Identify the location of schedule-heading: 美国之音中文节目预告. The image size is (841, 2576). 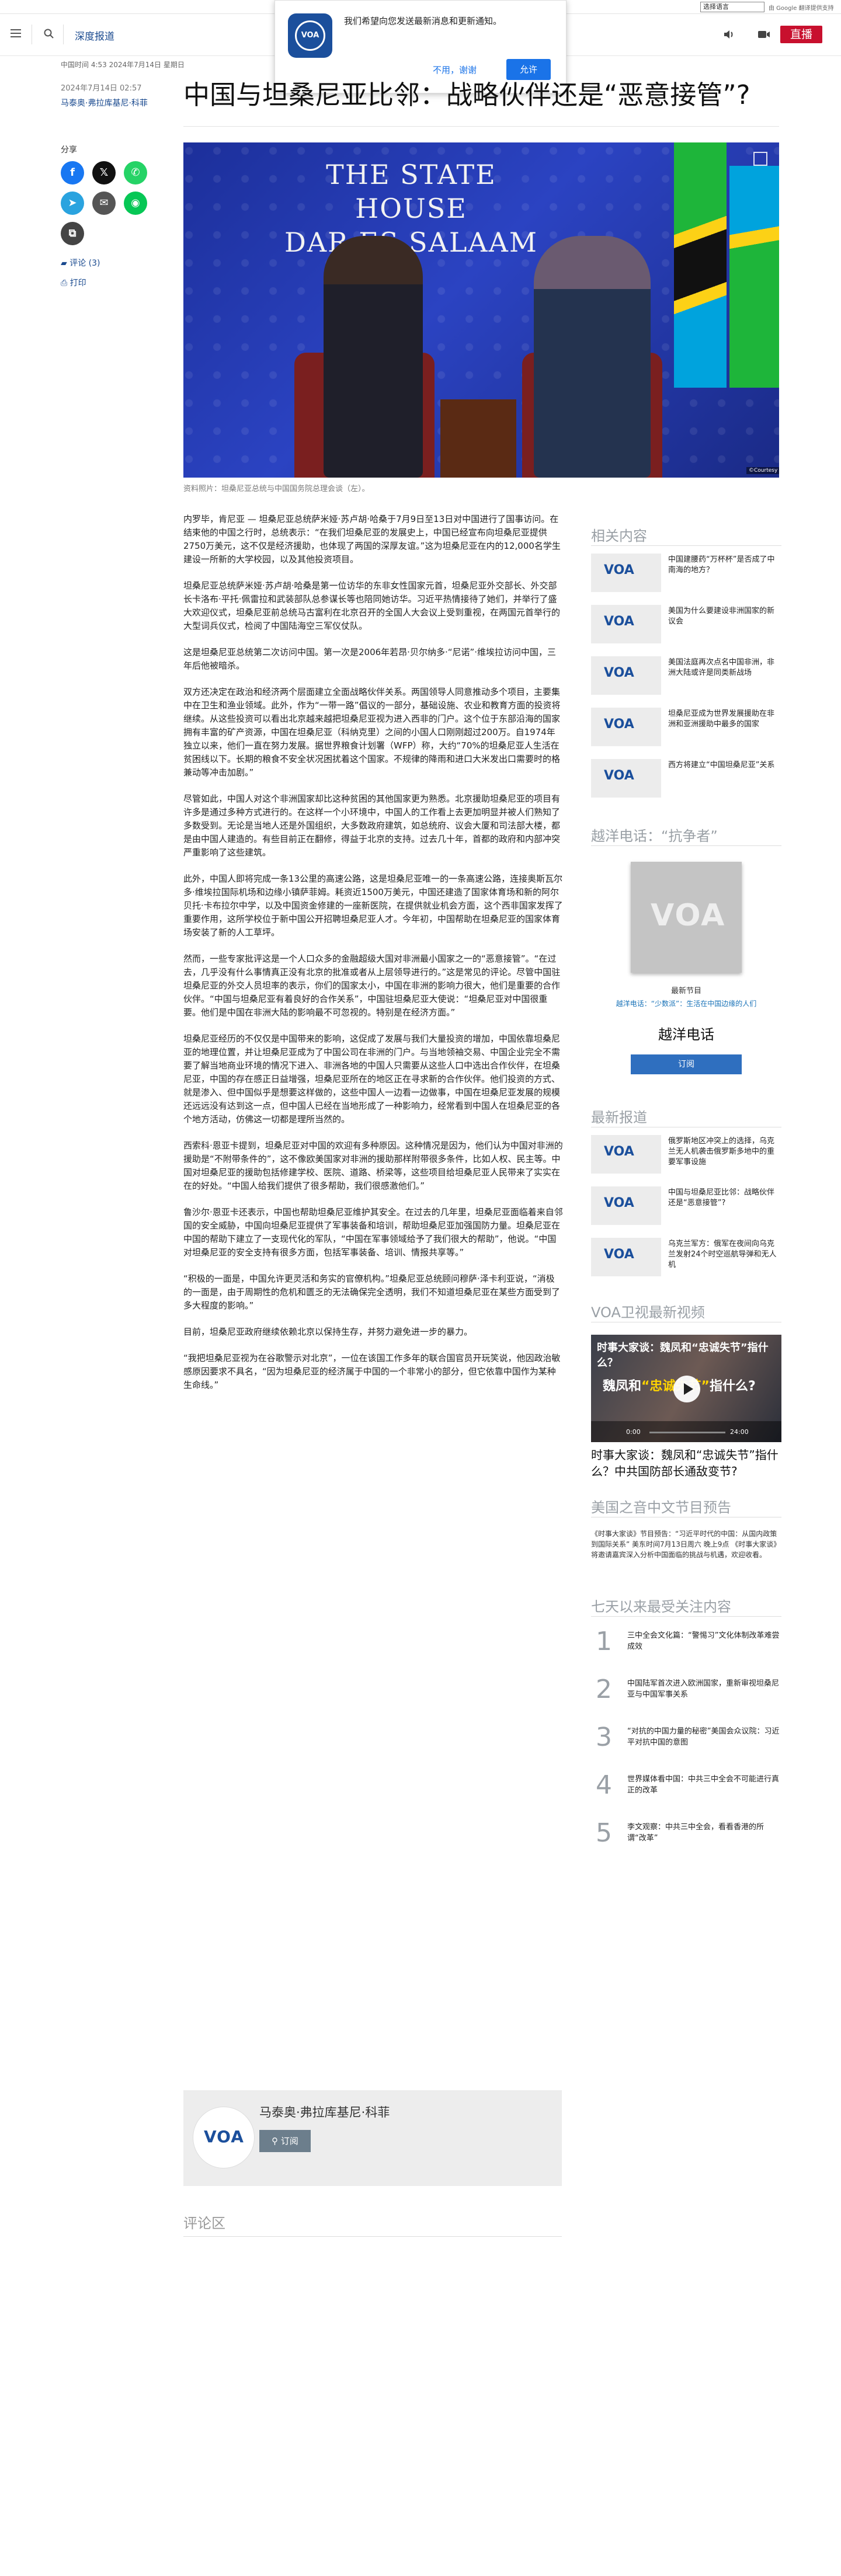
(661, 1507).